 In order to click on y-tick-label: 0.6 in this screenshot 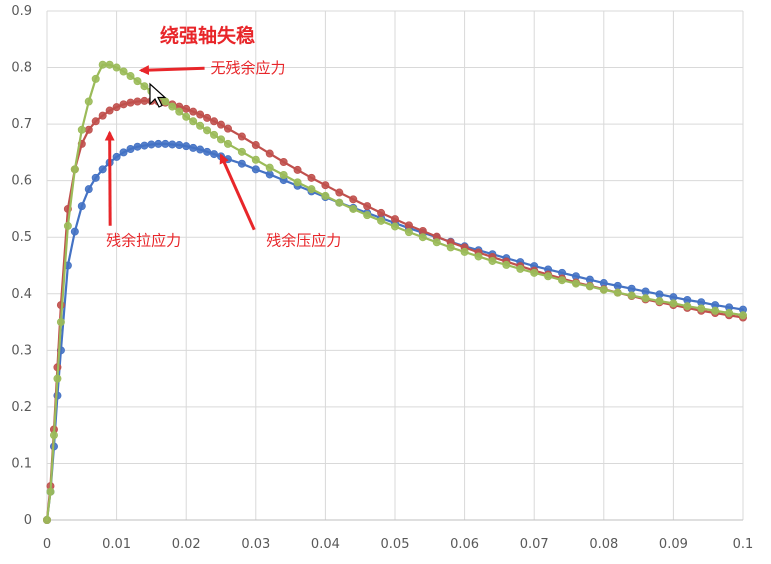, I will do `click(21, 181)`.